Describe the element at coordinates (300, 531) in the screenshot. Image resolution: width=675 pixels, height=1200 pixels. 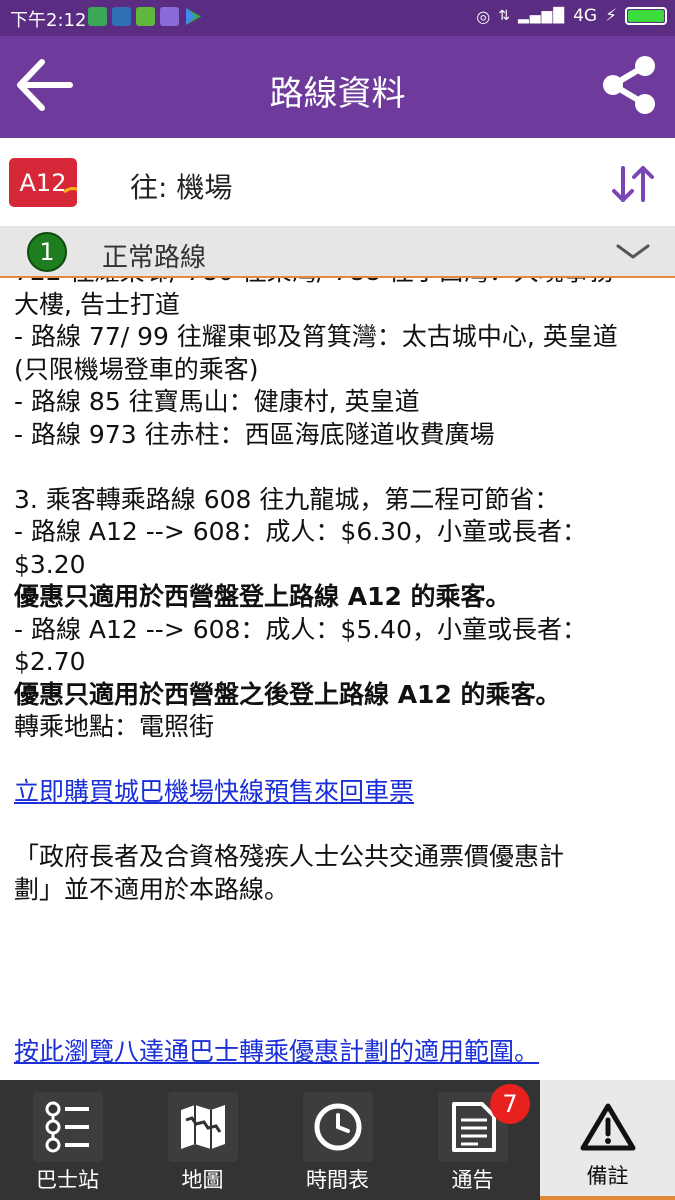
I see `remarks-line: - 路線 A12 --> 608：成人：$6.30，小童或長者：` at that location.